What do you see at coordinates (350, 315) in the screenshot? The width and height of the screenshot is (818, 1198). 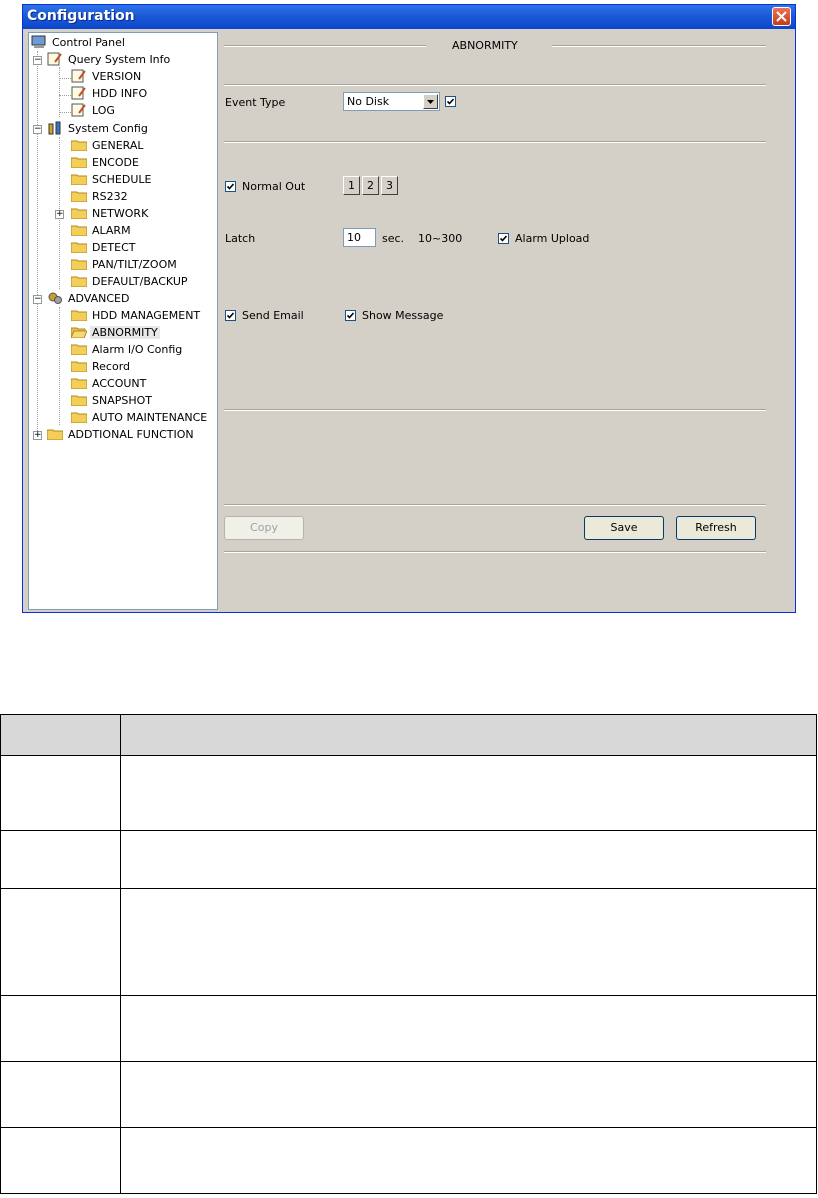 I see `show-message-checkbox` at bounding box center [350, 315].